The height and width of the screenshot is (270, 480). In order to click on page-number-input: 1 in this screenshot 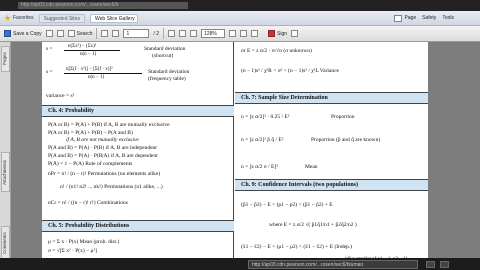, I will do `click(136, 33)`.